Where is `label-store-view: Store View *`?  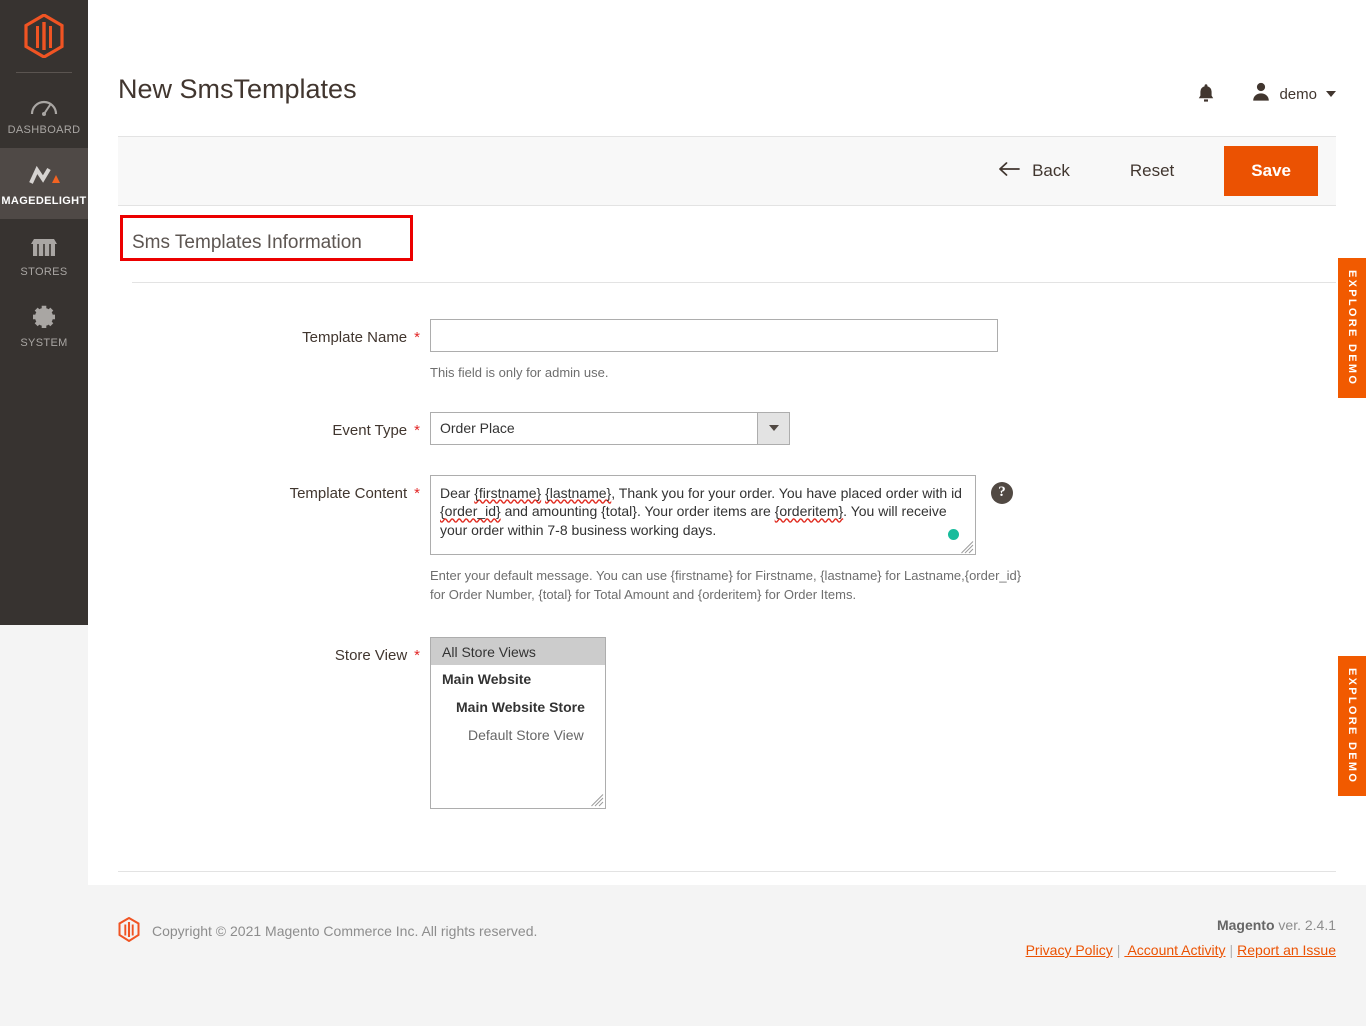
label-store-view: Store View * is located at coordinates (377, 655).